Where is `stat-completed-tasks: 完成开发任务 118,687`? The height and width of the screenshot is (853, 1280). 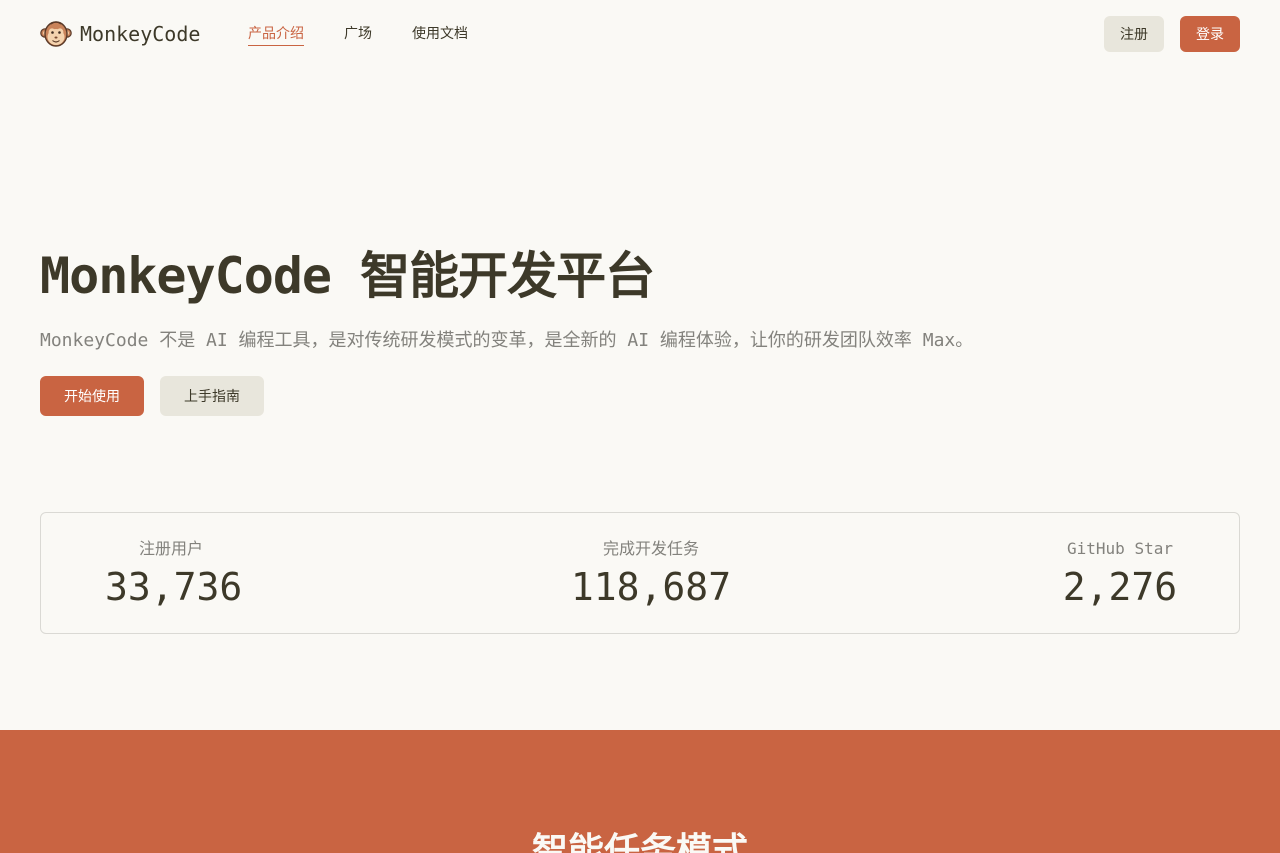
stat-completed-tasks: 完成开发任务 118,687 is located at coordinates (651, 575).